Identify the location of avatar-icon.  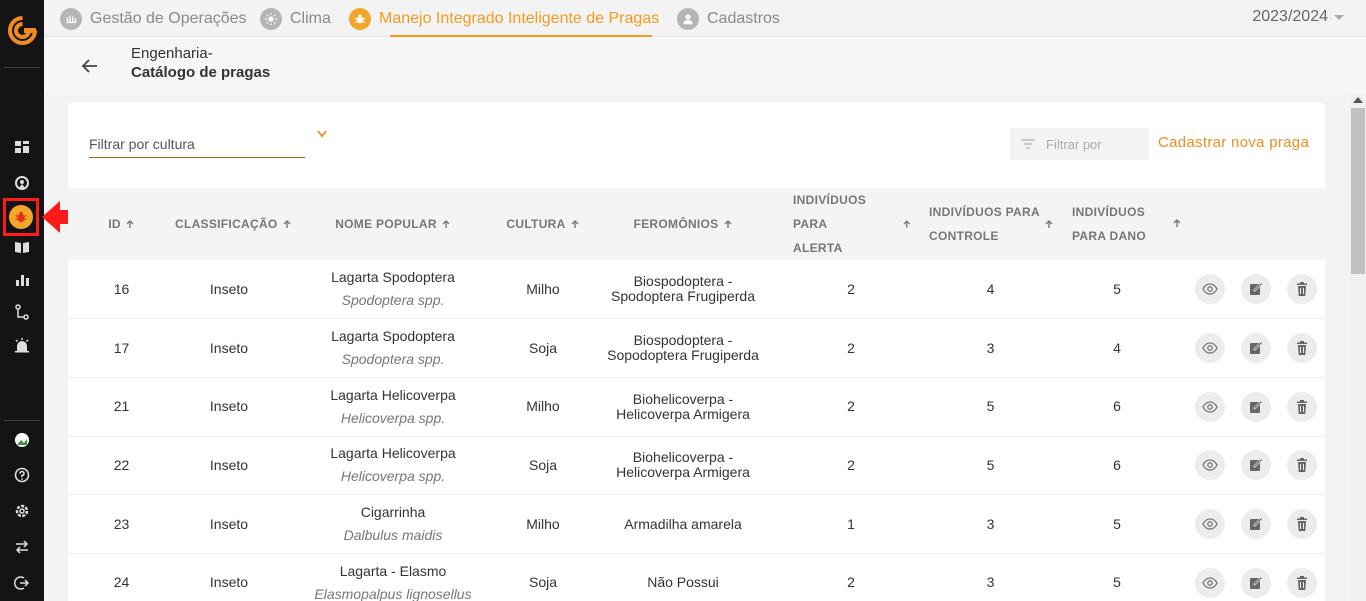
(22, 440).